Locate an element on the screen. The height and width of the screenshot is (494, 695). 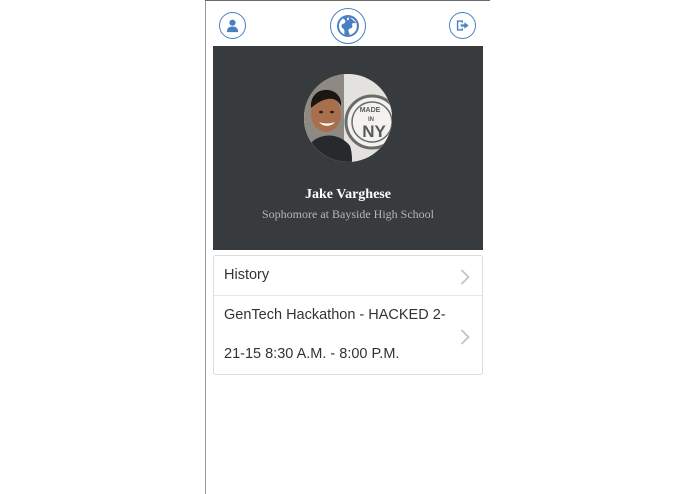
explore-button is located at coordinates (348, 26).